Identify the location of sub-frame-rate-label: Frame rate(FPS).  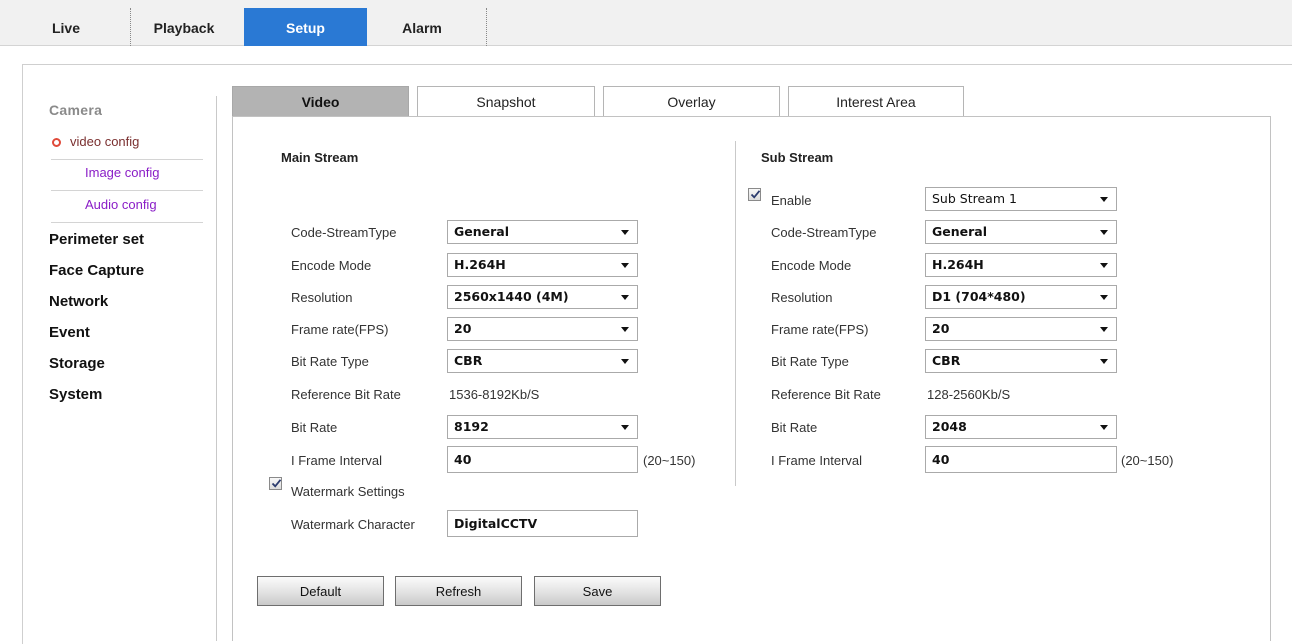
(820, 329).